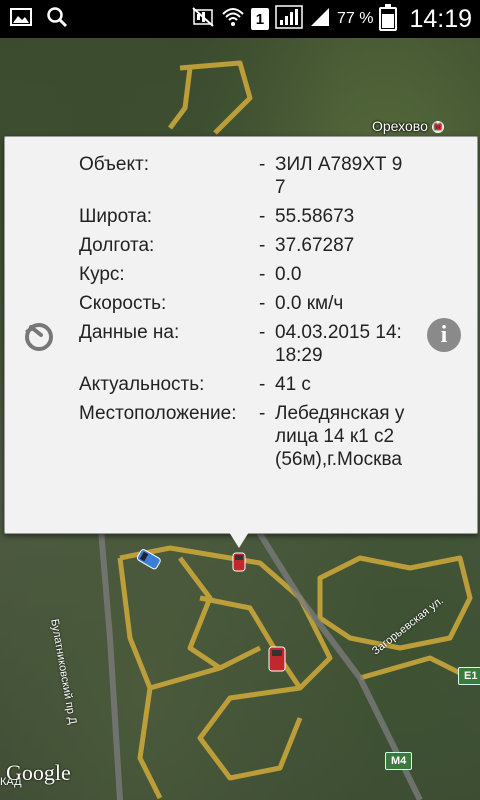  Describe the element at coordinates (21, 19) in the screenshot. I see `image-icon` at that location.